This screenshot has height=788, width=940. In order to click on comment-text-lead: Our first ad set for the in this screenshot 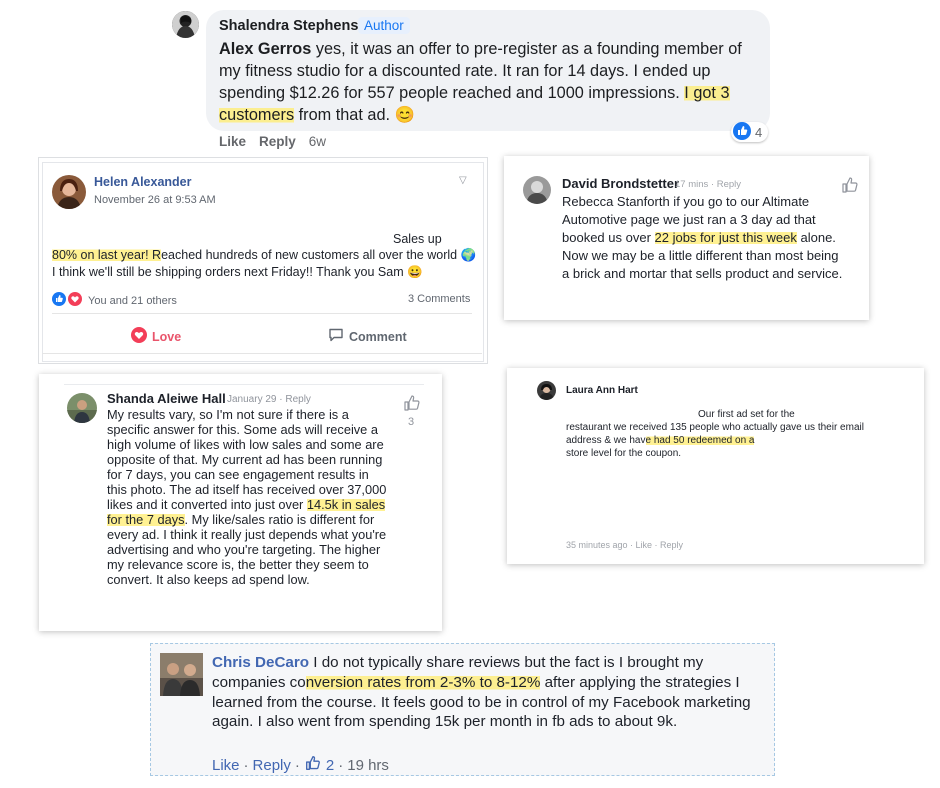, I will do `click(746, 414)`.